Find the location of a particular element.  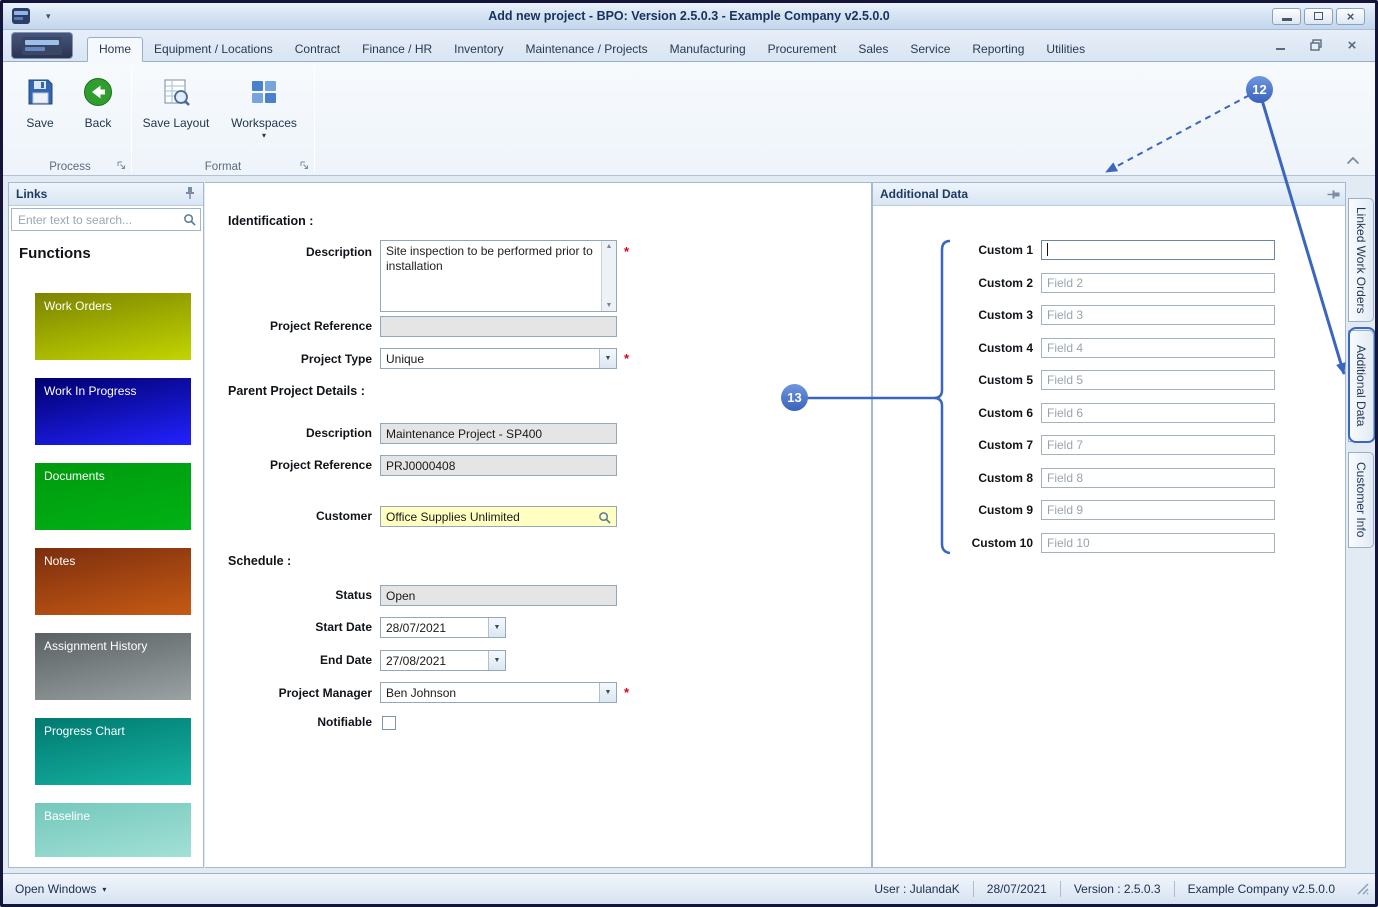

ribbon-tab-home: Home is located at coordinates (115, 49).